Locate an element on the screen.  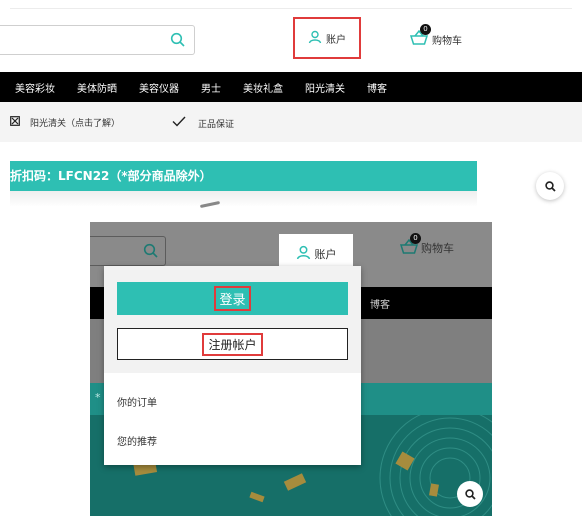
nav-item-makeup: 美容彩妆 is located at coordinates (35, 87).